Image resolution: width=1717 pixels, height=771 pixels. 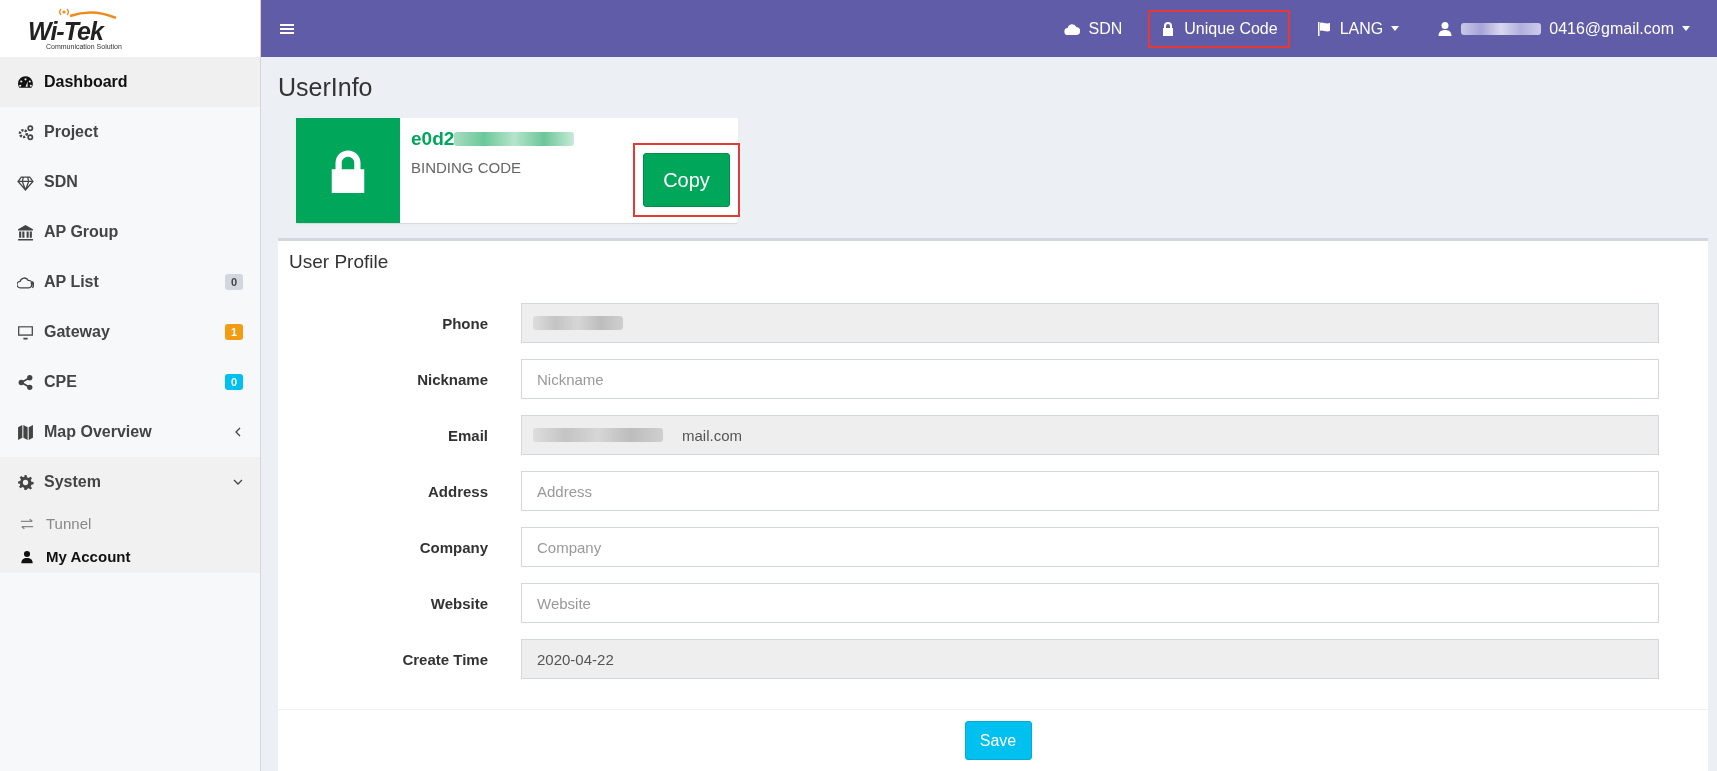 What do you see at coordinates (130, 432) in the screenshot?
I see `sidebar-item: Map Overview` at bounding box center [130, 432].